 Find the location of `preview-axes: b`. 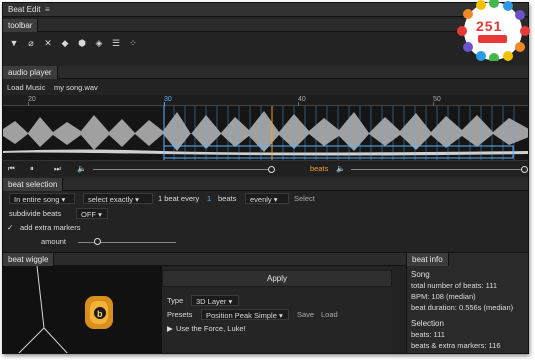

preview-axes: b is located at coordinates (65, 309).